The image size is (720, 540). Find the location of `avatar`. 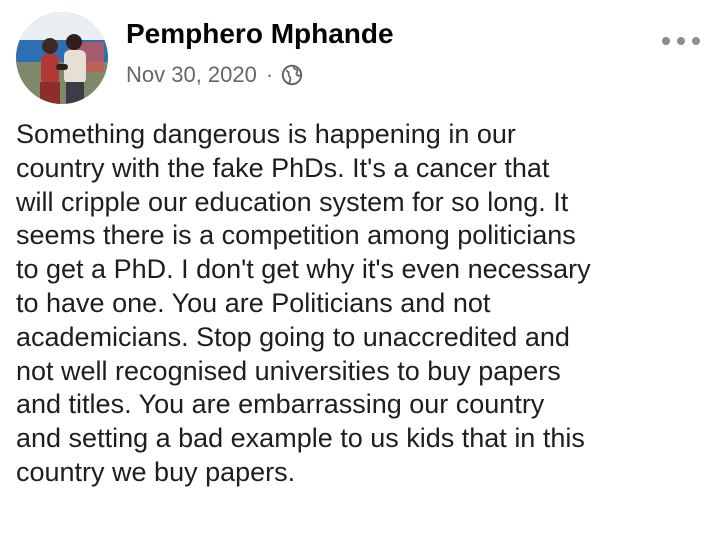

avatar is located at coordinates (62, 58).